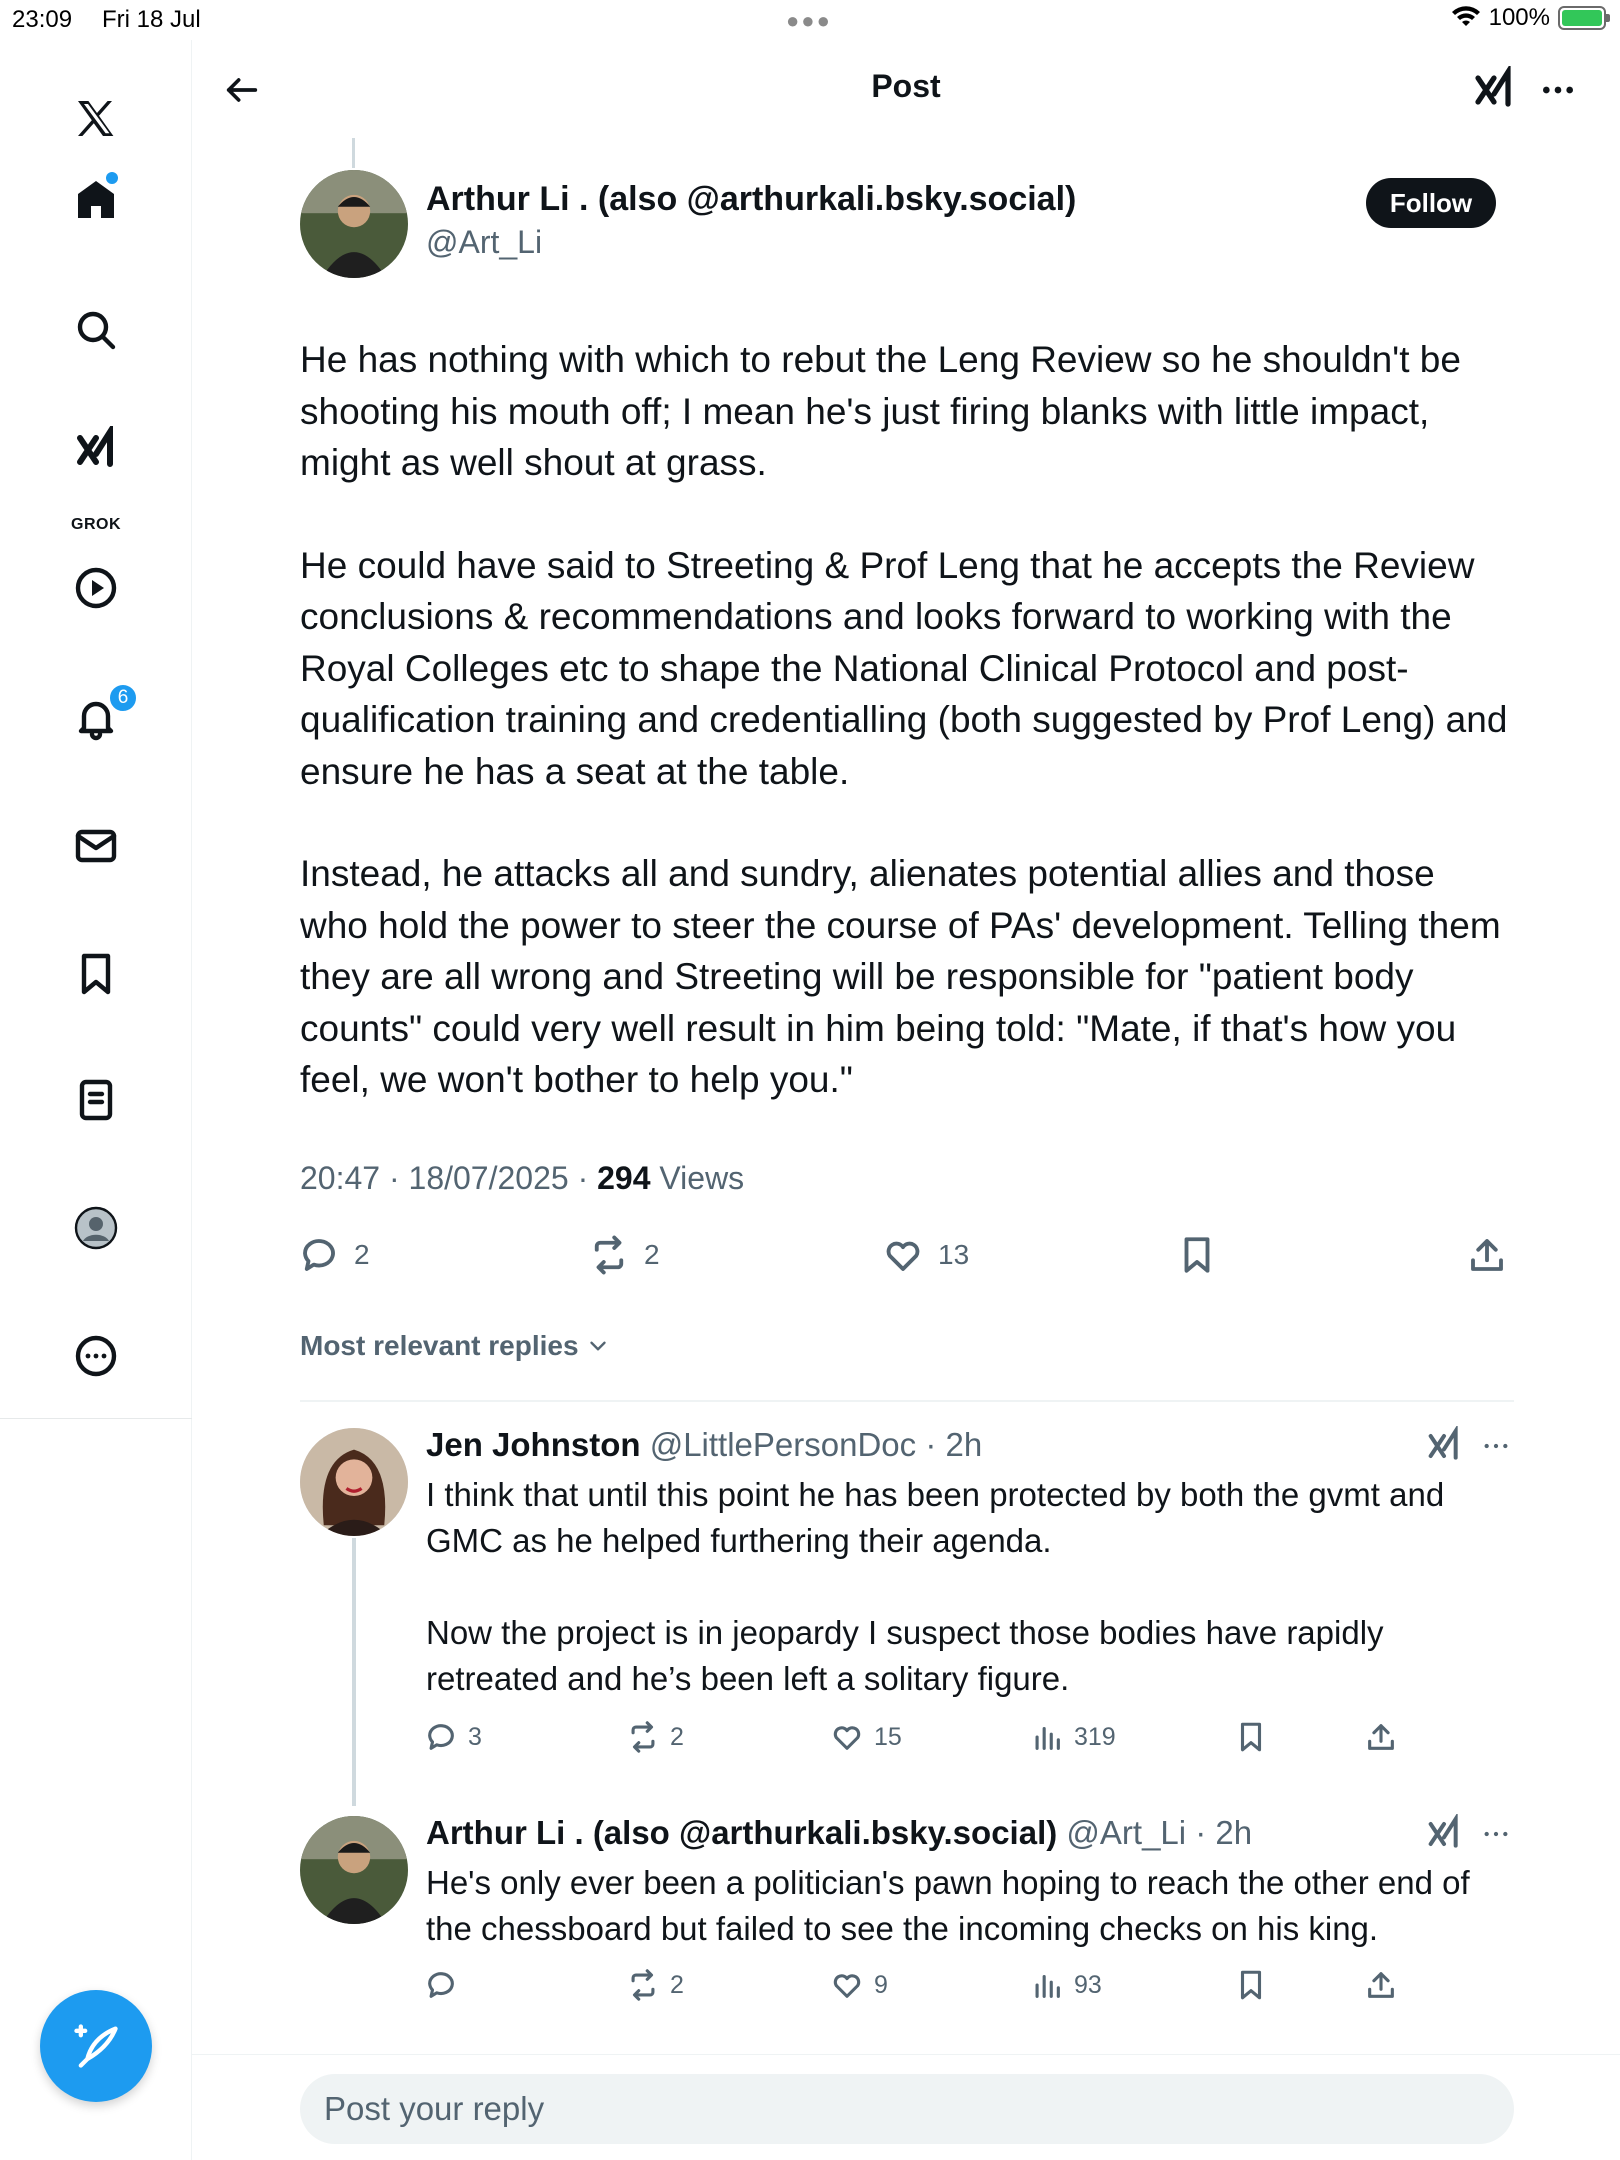 This screenshot has height=2160, width=1620. What do you see at coordinates (906, 86) in the screenshot?
I see `page-title: Post` at bounding box center [906, 86].